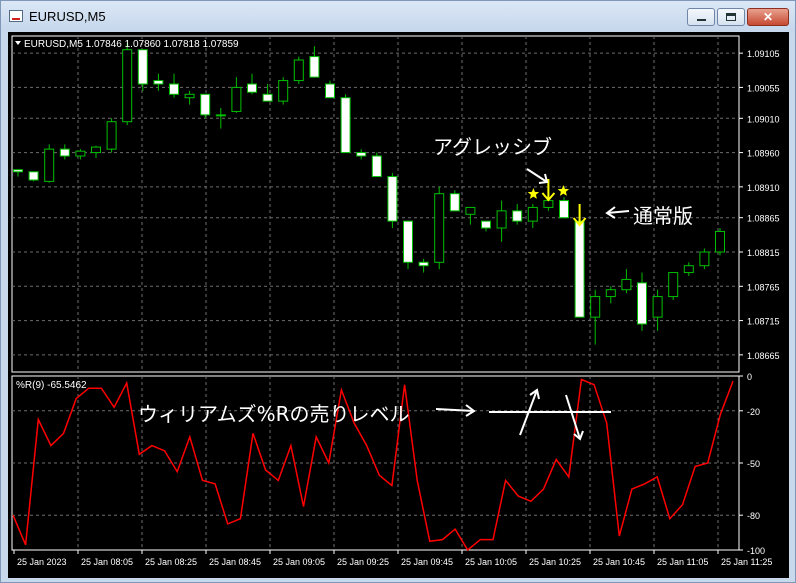 This screenshot has width=796, height=583. I want to click on time-tick-label: 25 Jan 09:45, so click(427, 562).